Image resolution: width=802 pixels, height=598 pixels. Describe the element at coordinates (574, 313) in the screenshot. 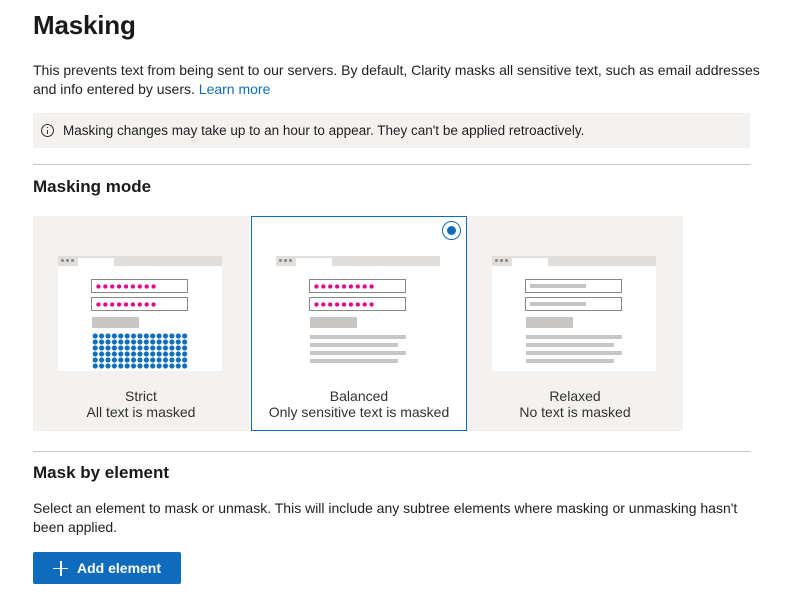

I see `relaxed-preview-illustration` at that location.